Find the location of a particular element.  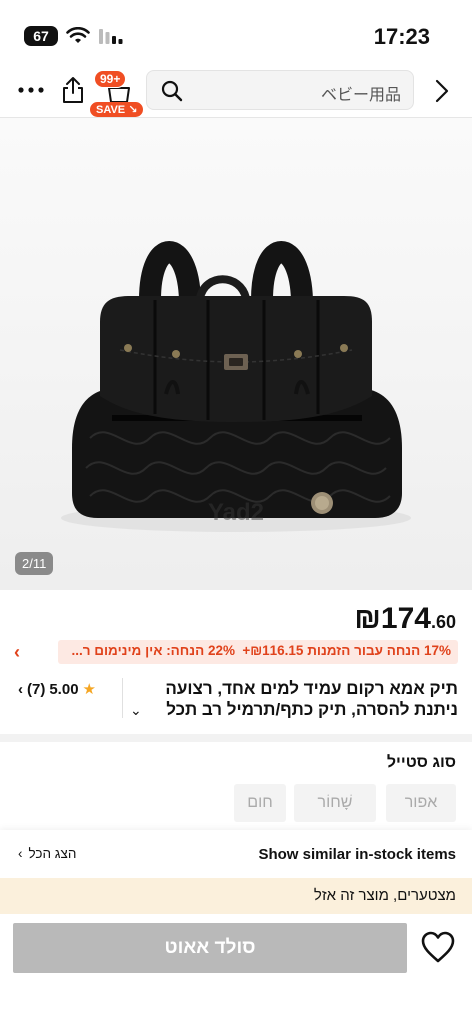

more-horizontal-icon is located at coordinates (31, 90).